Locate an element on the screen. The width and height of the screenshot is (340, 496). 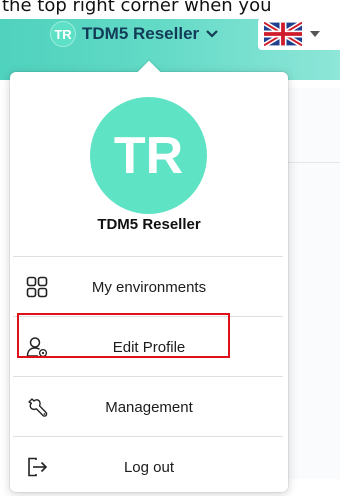
menu-item-management: Management is located at coordinates (149, 407).